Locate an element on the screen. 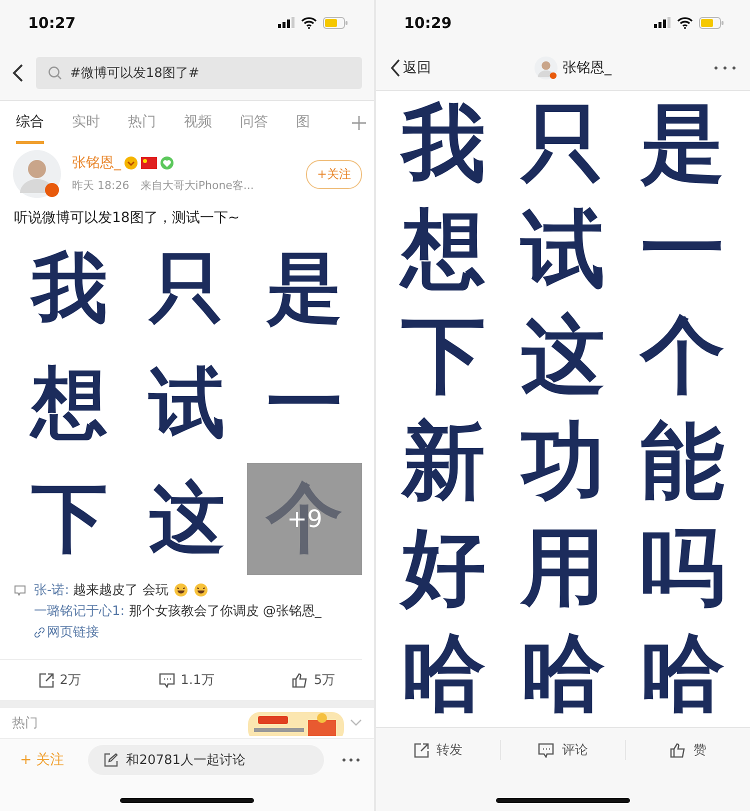  like-button: 5万 is located at coordinates (314, 680).